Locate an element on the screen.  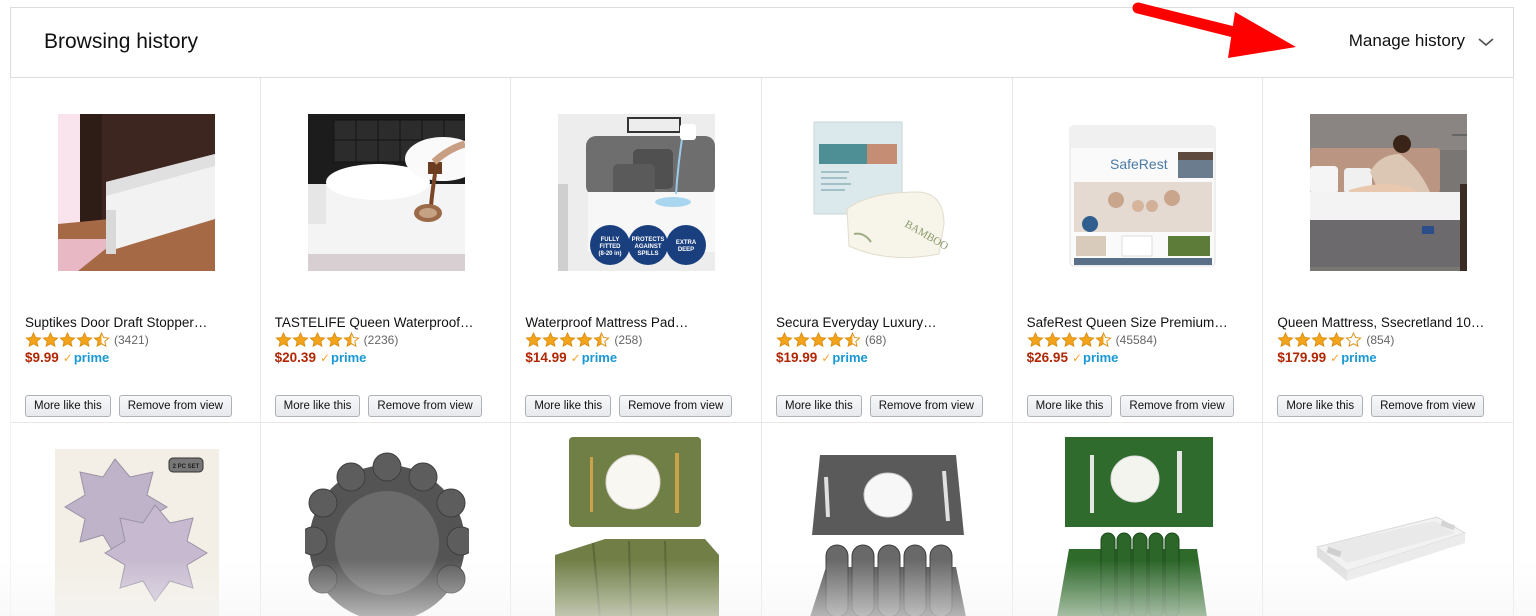
price-row: $20.39 ✓ prime is located at coordinates (321, 357).